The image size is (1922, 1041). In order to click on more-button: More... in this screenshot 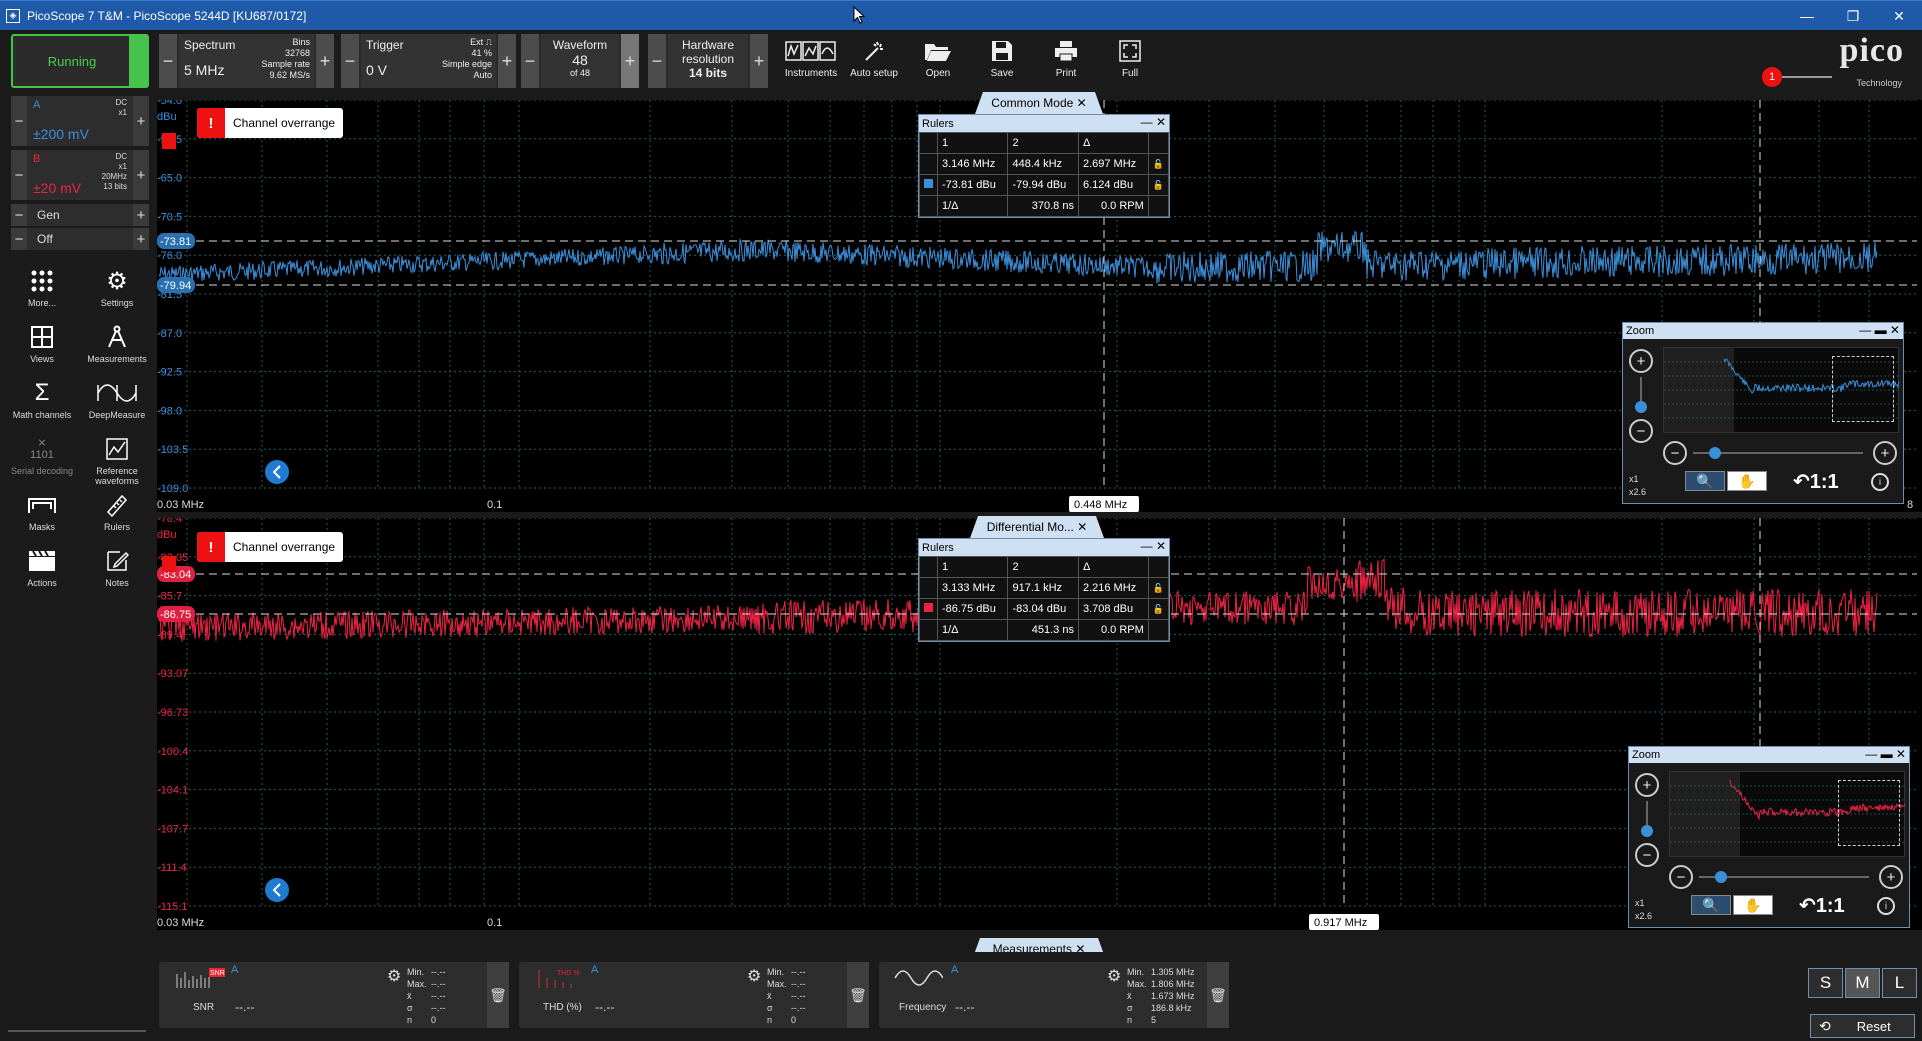, I will do `click(42, 286)`.